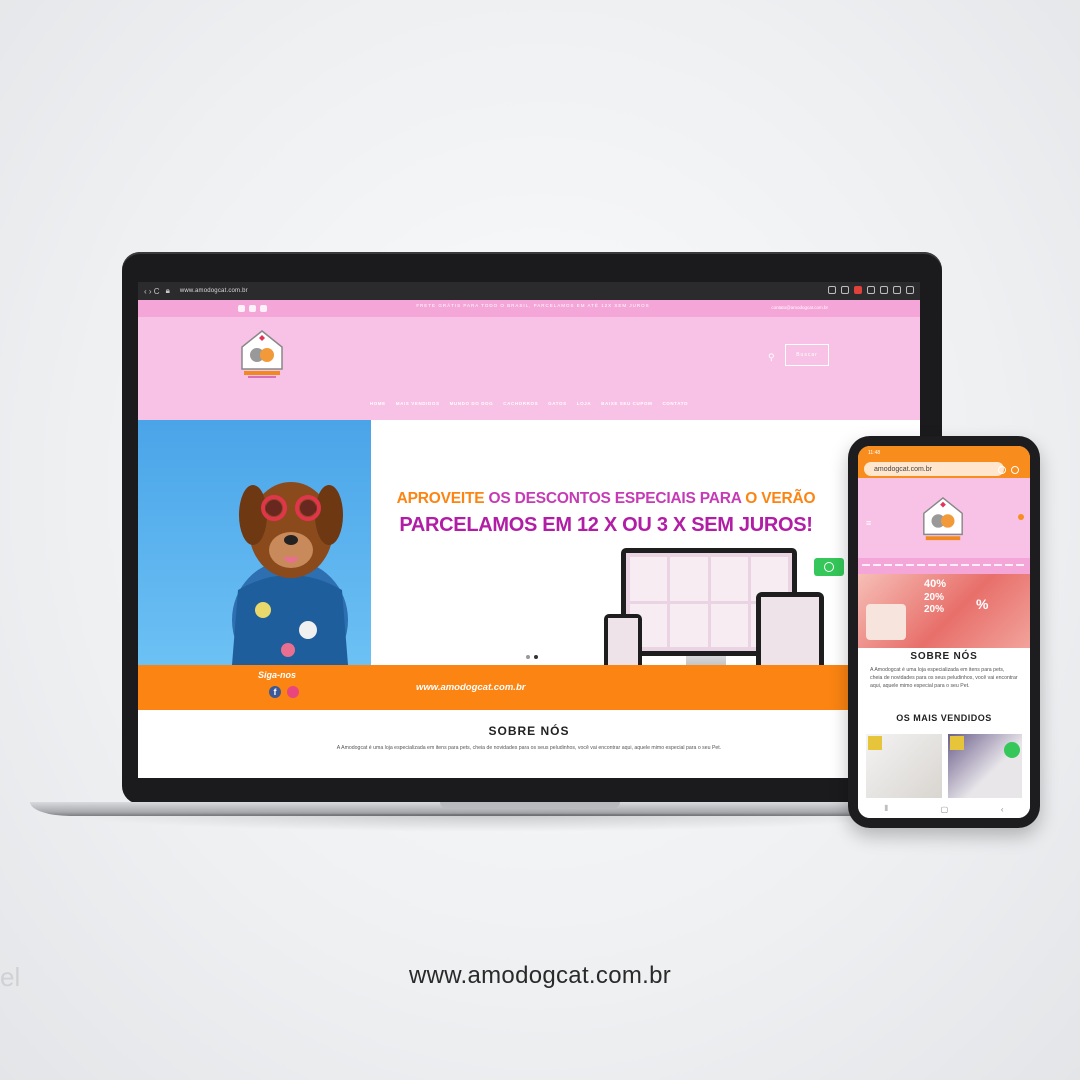 This screenshot has width=1080, height=1080. I want to click on hero-dog-photo, so click(254, 550).